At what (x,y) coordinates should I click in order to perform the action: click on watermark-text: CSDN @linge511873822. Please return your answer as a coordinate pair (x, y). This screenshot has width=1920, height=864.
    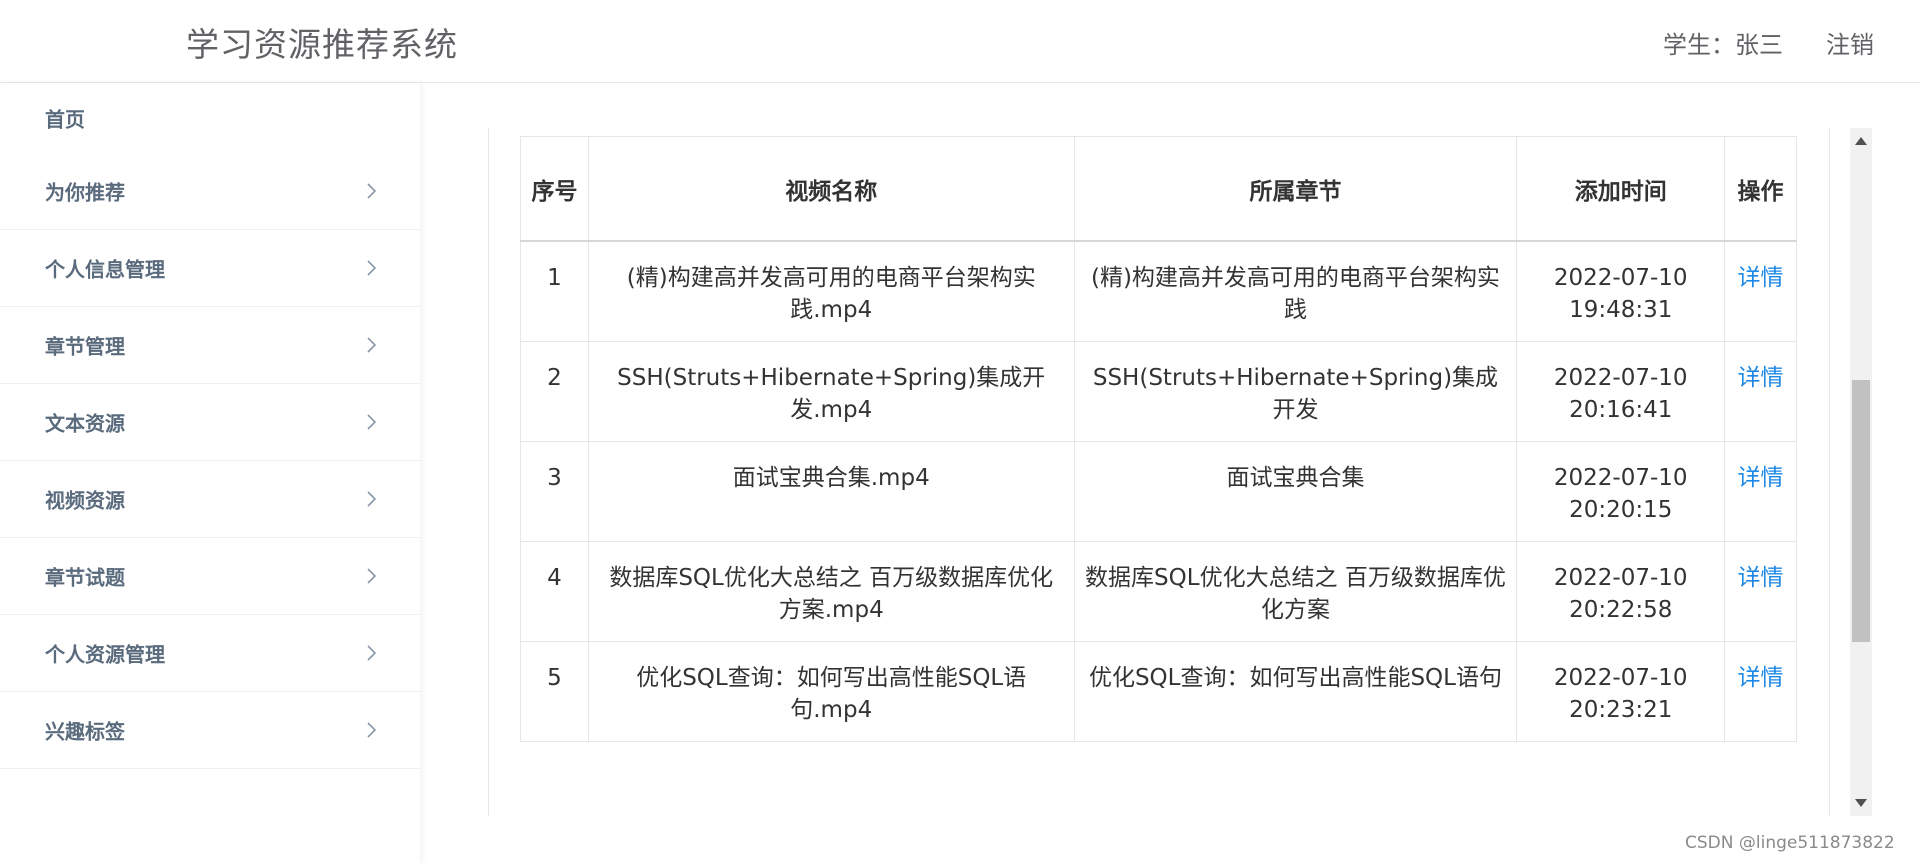
    Looking at the image, I should click on (1790, 843).